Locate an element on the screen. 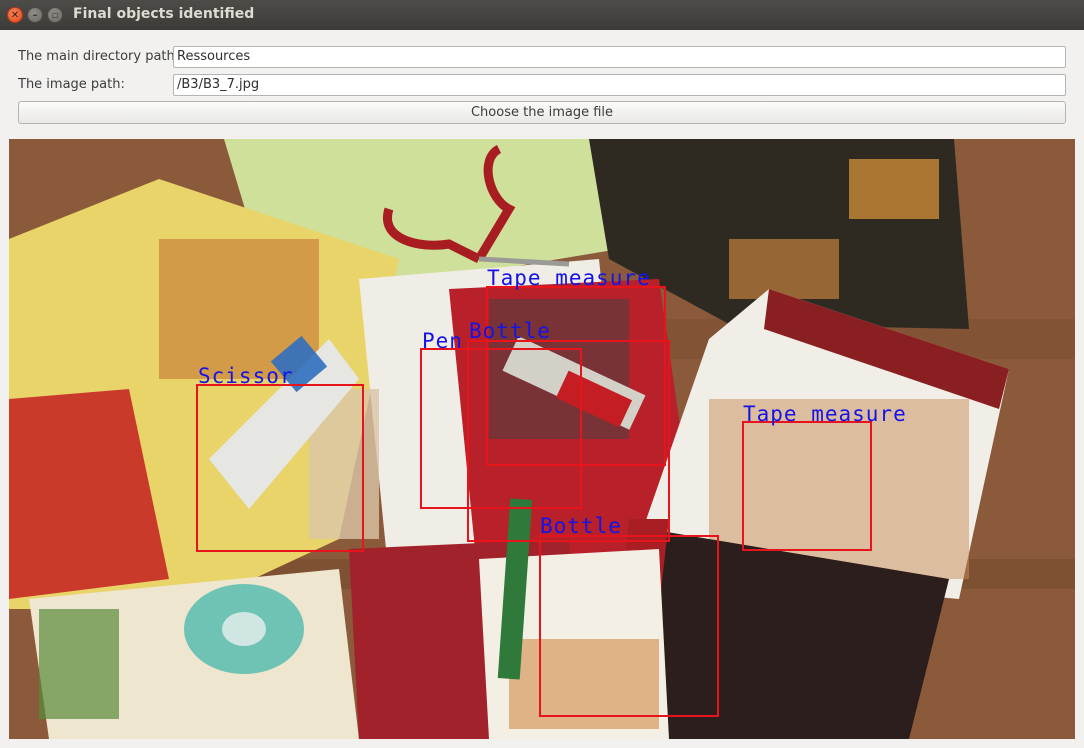 The height and width of the screenshot is (748, 1084). minimize-window-button: – is located at coordinates (35, 15).